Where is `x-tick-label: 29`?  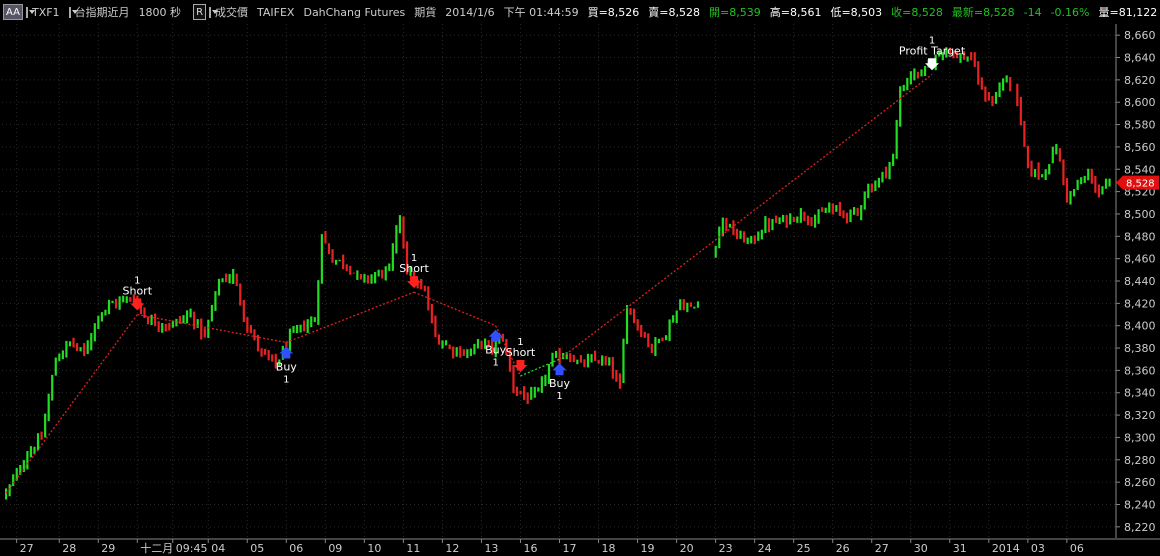
x-tick-label: 29 is located at coordinates (108, 548).